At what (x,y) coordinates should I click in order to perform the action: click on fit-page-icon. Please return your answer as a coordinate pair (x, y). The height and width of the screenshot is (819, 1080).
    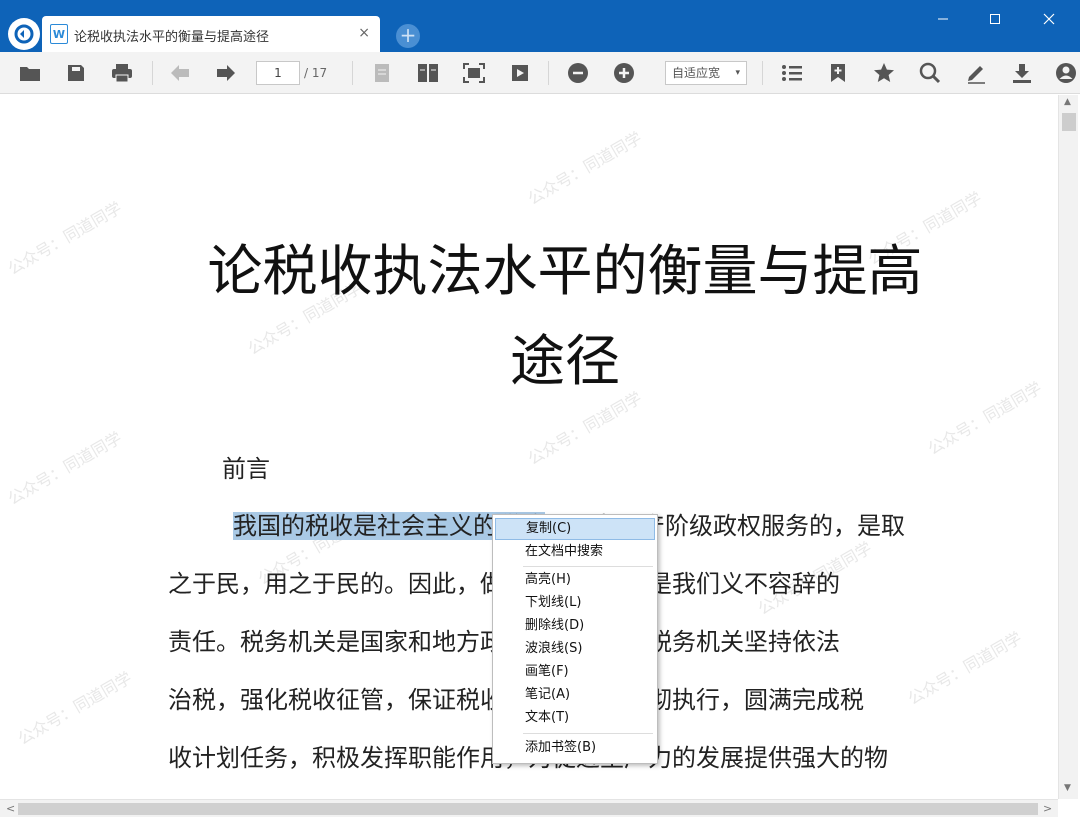
    Looking at the image, I should click on (474, 73).